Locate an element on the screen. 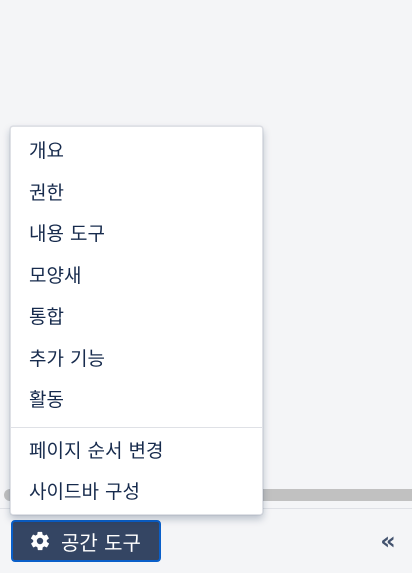  menu-item-integrations: 통합 is located at coordinates (136, 318).